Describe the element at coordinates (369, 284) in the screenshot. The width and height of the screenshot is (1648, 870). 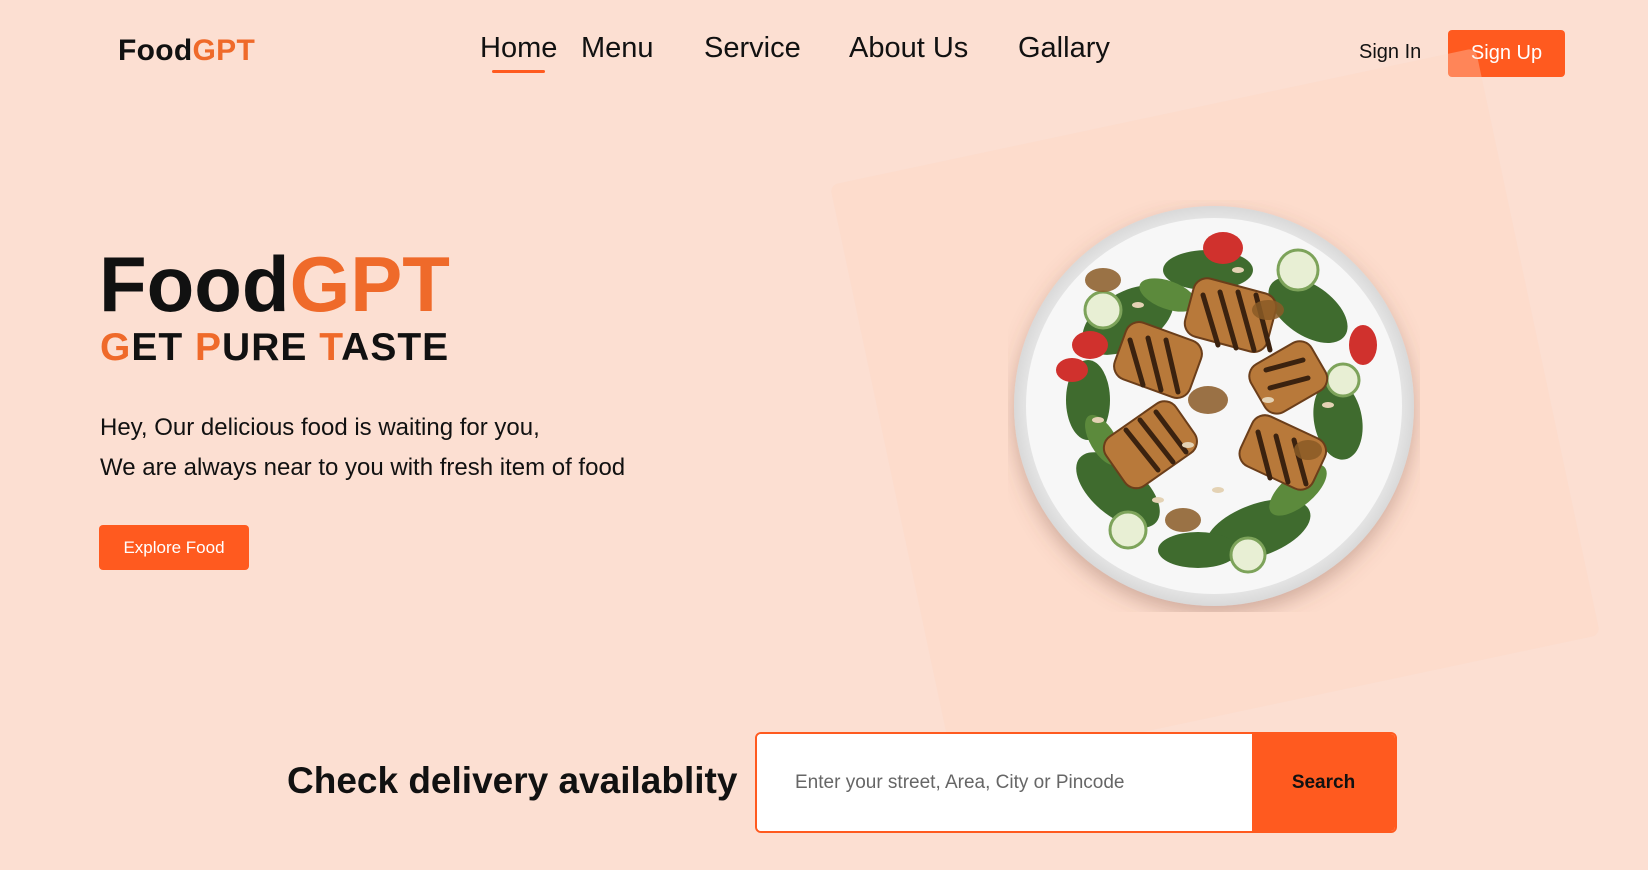
I see `hero-title-part2: GPT` at that location.